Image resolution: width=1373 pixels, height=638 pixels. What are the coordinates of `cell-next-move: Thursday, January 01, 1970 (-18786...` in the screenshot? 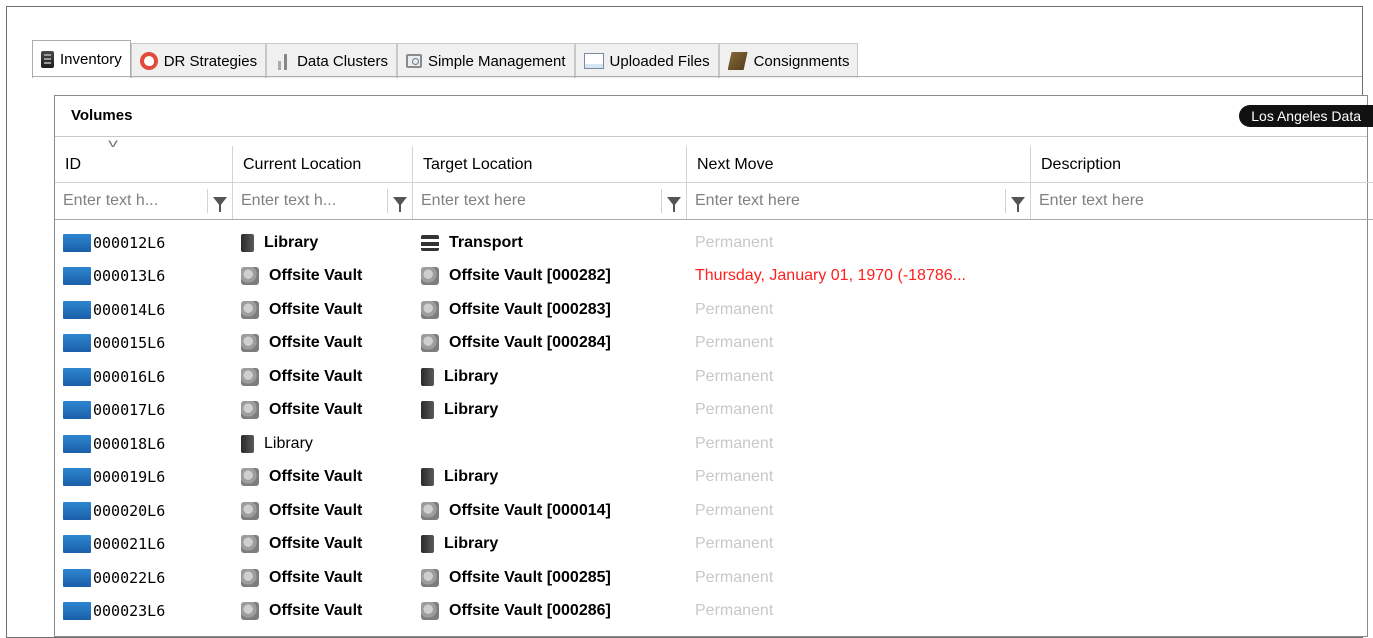 It's located at (859, 276).